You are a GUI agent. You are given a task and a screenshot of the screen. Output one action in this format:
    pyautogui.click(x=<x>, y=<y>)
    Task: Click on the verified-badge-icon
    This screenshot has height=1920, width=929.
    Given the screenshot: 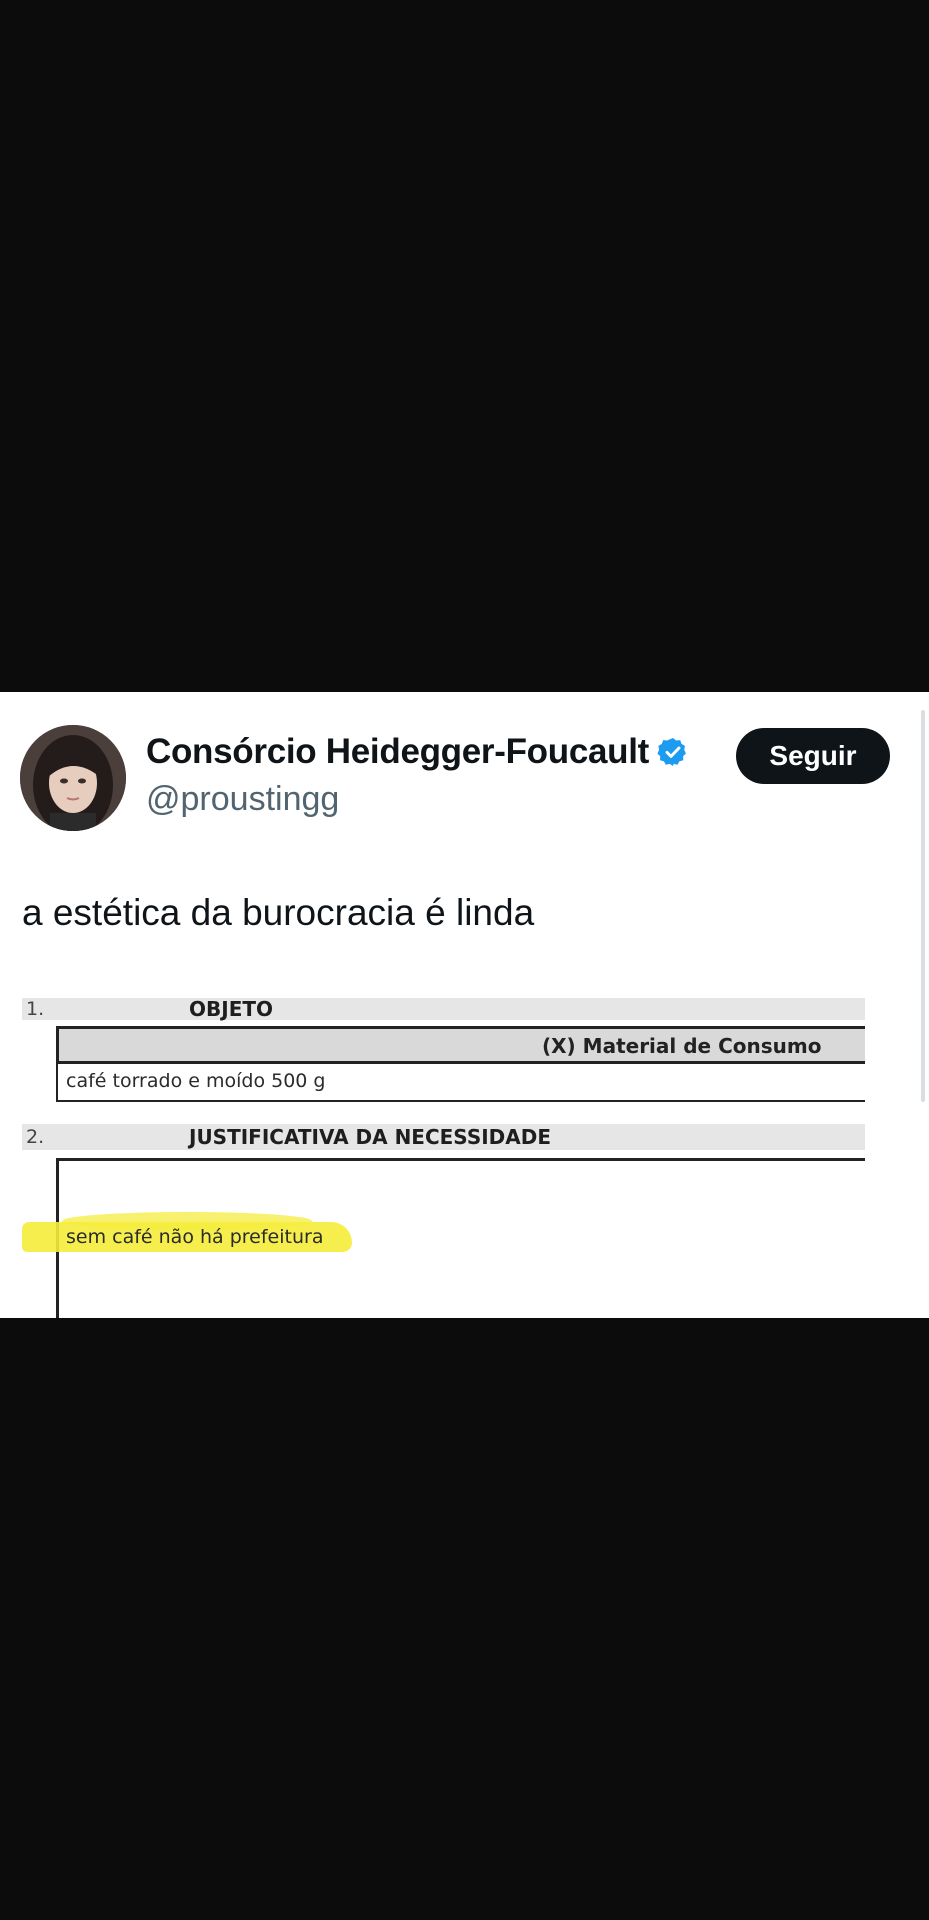 What is the action you would take?
    pyautogui.click(x=671, y=752)
    